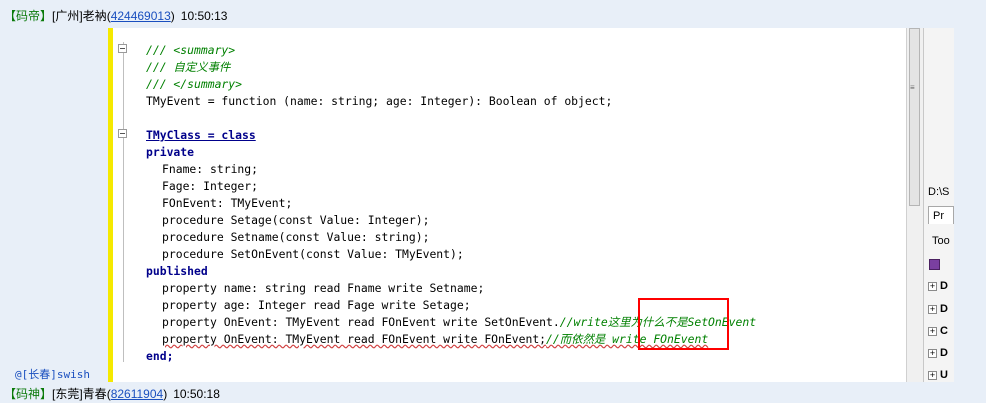 This screenshot has height=403, width=986. Describe the element at coordinates (683, 324) in the screenshot. I see `red-highlight-box` at that location.